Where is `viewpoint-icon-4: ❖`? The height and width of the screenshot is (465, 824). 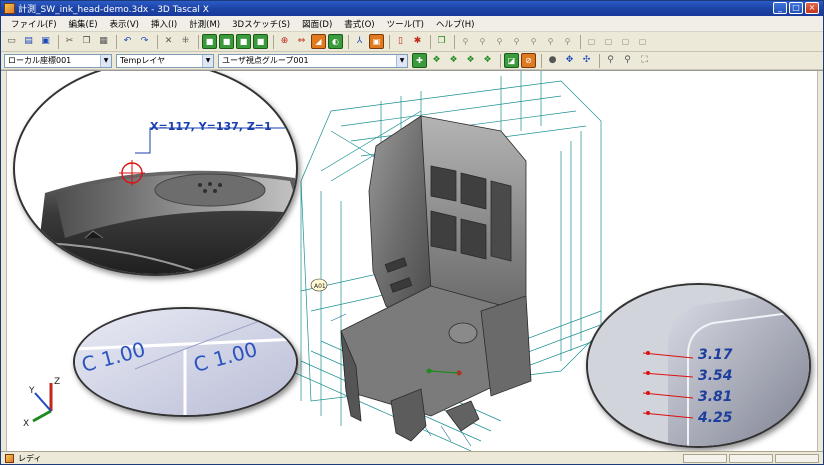
viewpoint-icon-4: ❖ is located at coordinates (487, 60).